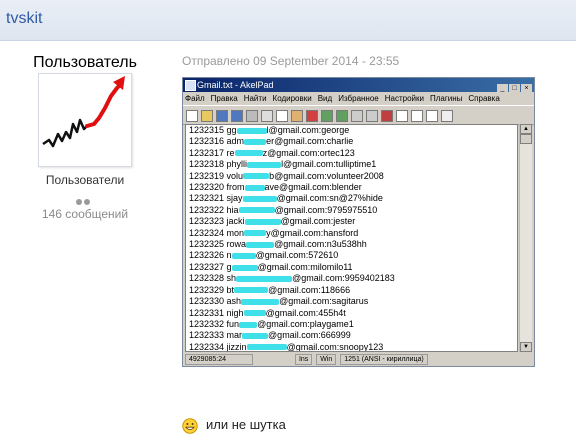 The image size is (576, 447). What do you see at coordinates (526, 139) in the screenshot?
I see `scroll-thumb` at bounding box center [526, 139].